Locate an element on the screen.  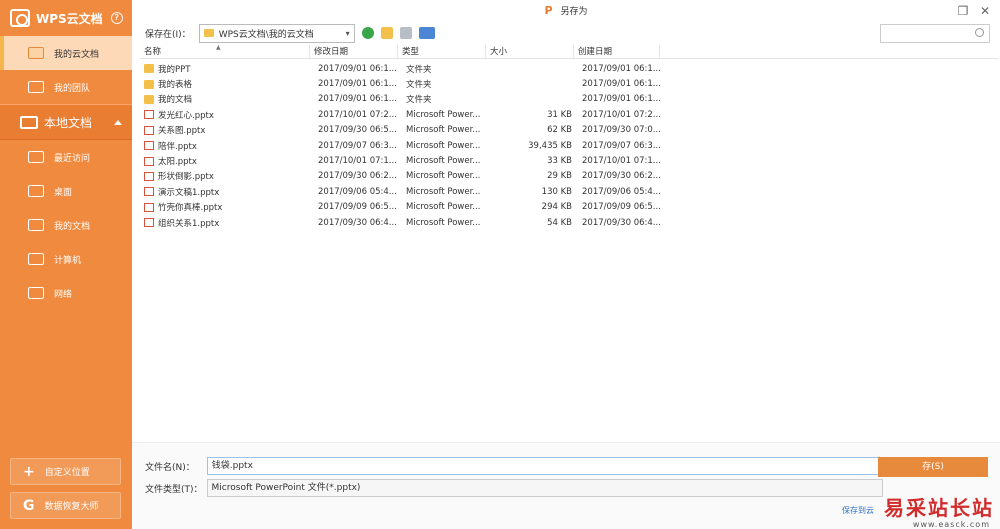
column-type: 类型 is located at coordinates (442, 51).